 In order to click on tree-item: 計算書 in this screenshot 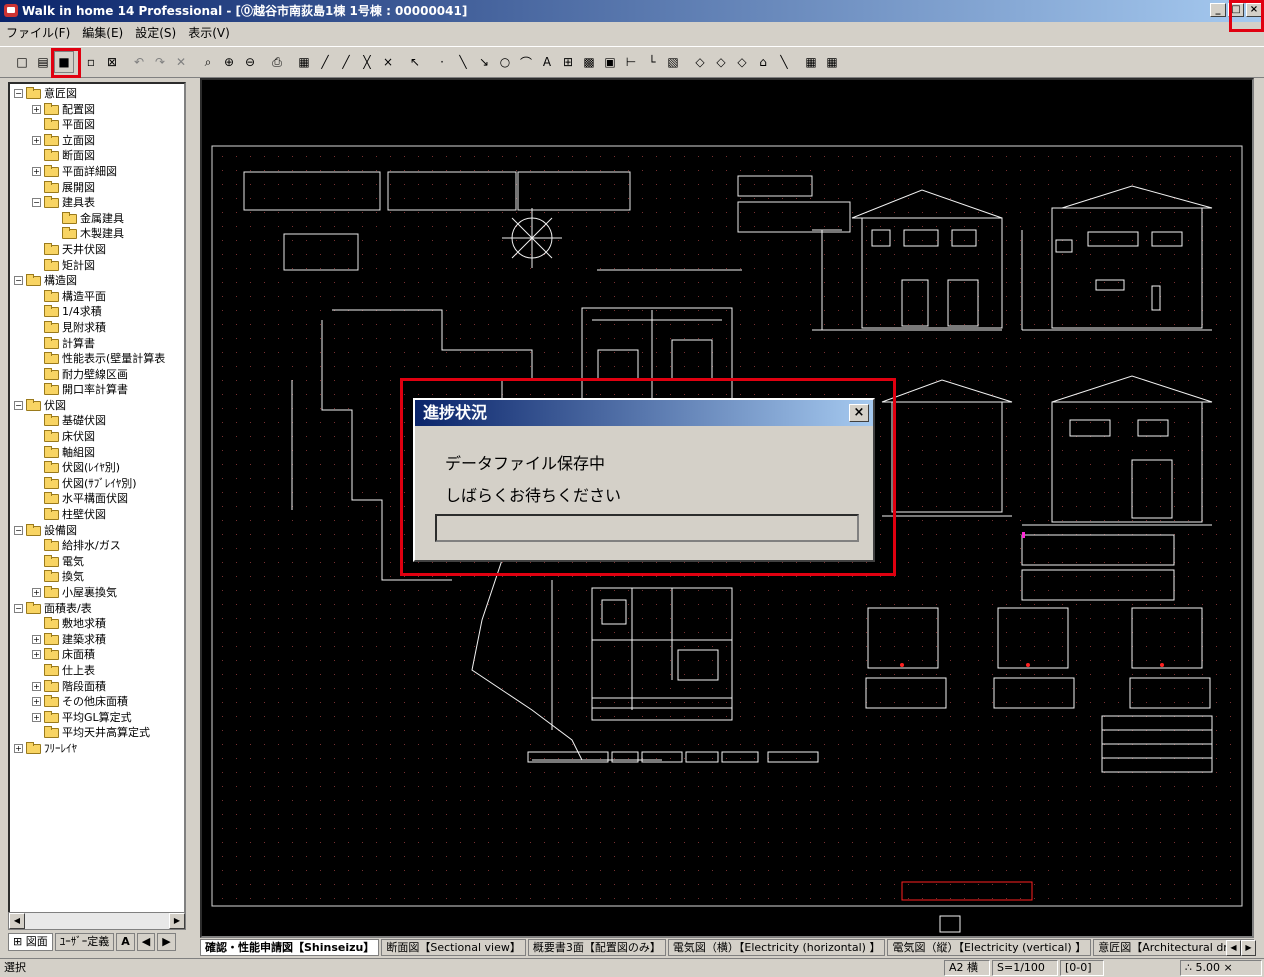, I will do `click(97, 344)`.